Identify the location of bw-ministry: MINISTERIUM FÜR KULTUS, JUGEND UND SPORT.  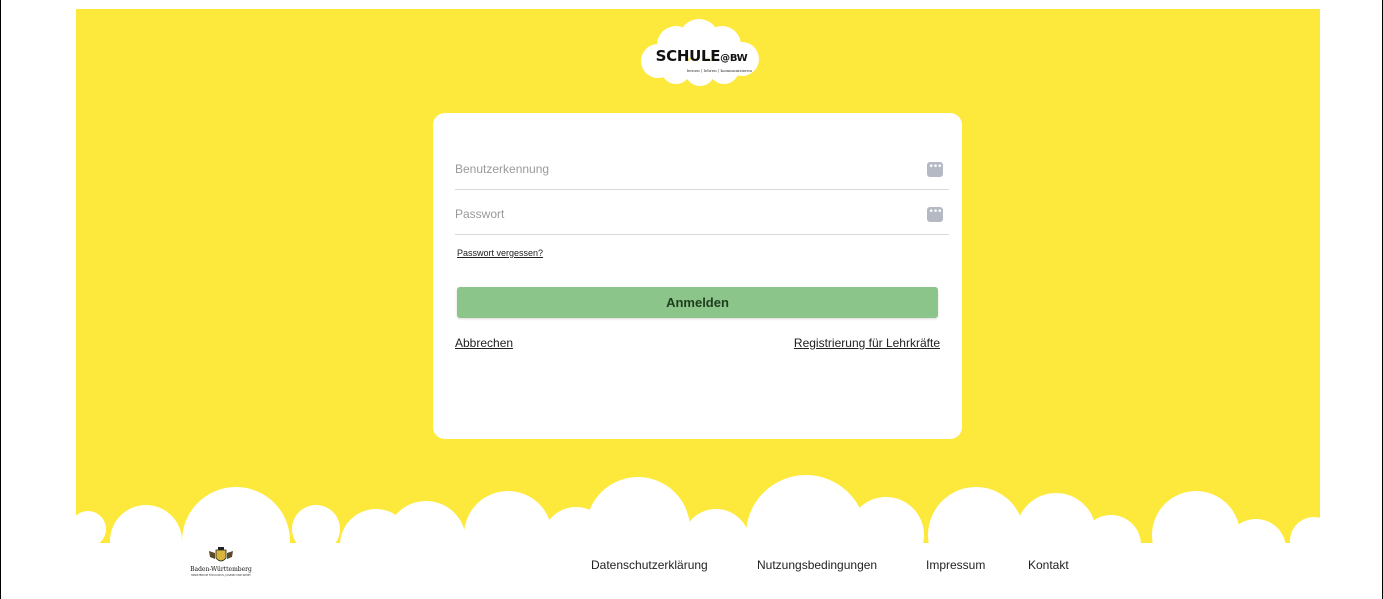
(221, 575).